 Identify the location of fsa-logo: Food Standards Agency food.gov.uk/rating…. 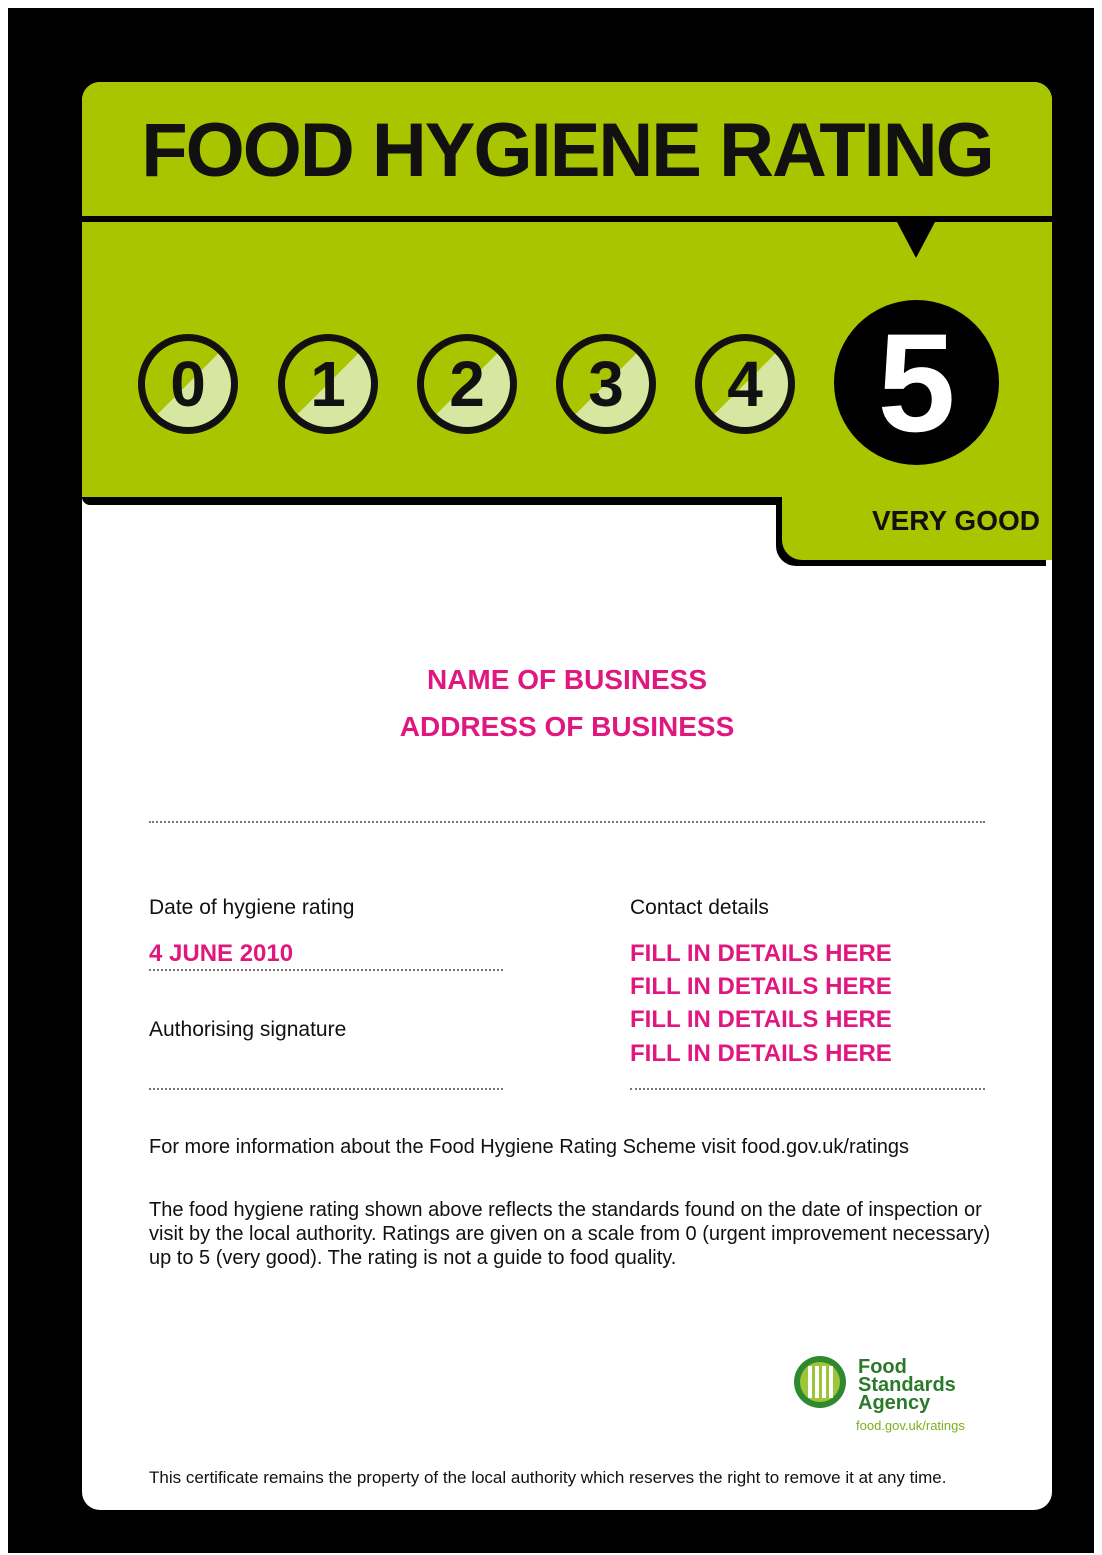
(892, 1397).